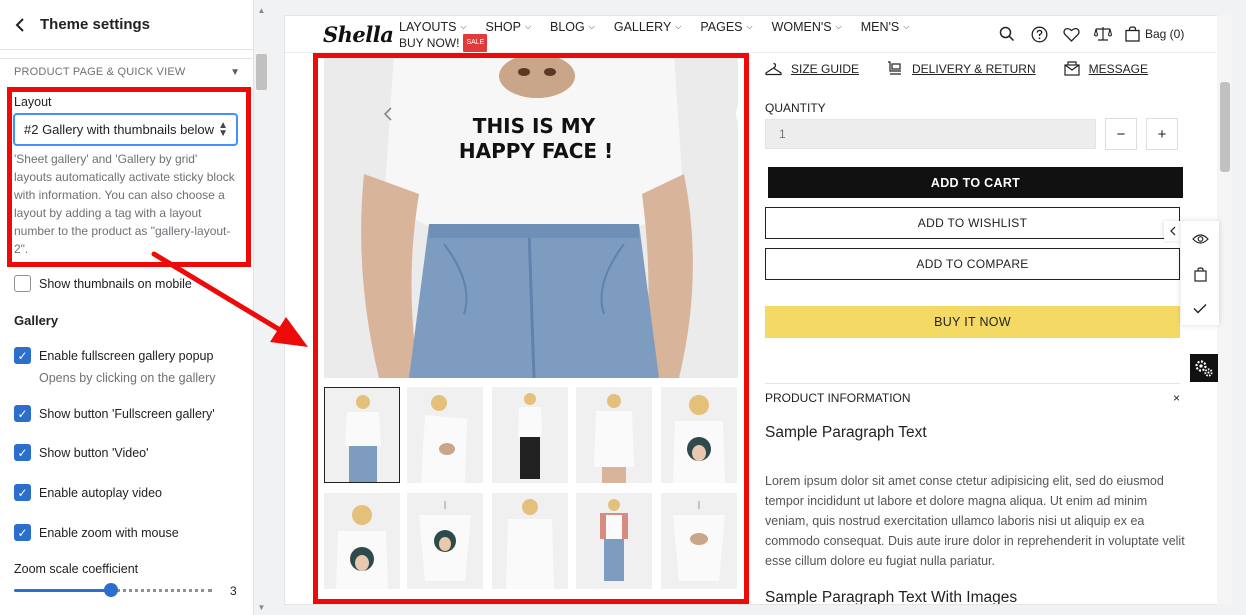  Describe the element at coordinates (161, 590) in the screenshot. I see `slider-track` at that location.